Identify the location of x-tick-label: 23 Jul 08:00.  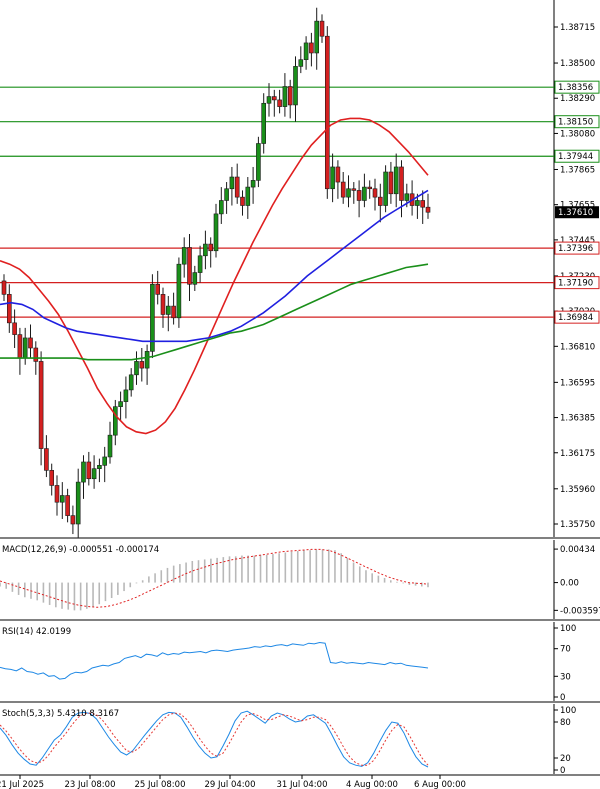
(90, 784).